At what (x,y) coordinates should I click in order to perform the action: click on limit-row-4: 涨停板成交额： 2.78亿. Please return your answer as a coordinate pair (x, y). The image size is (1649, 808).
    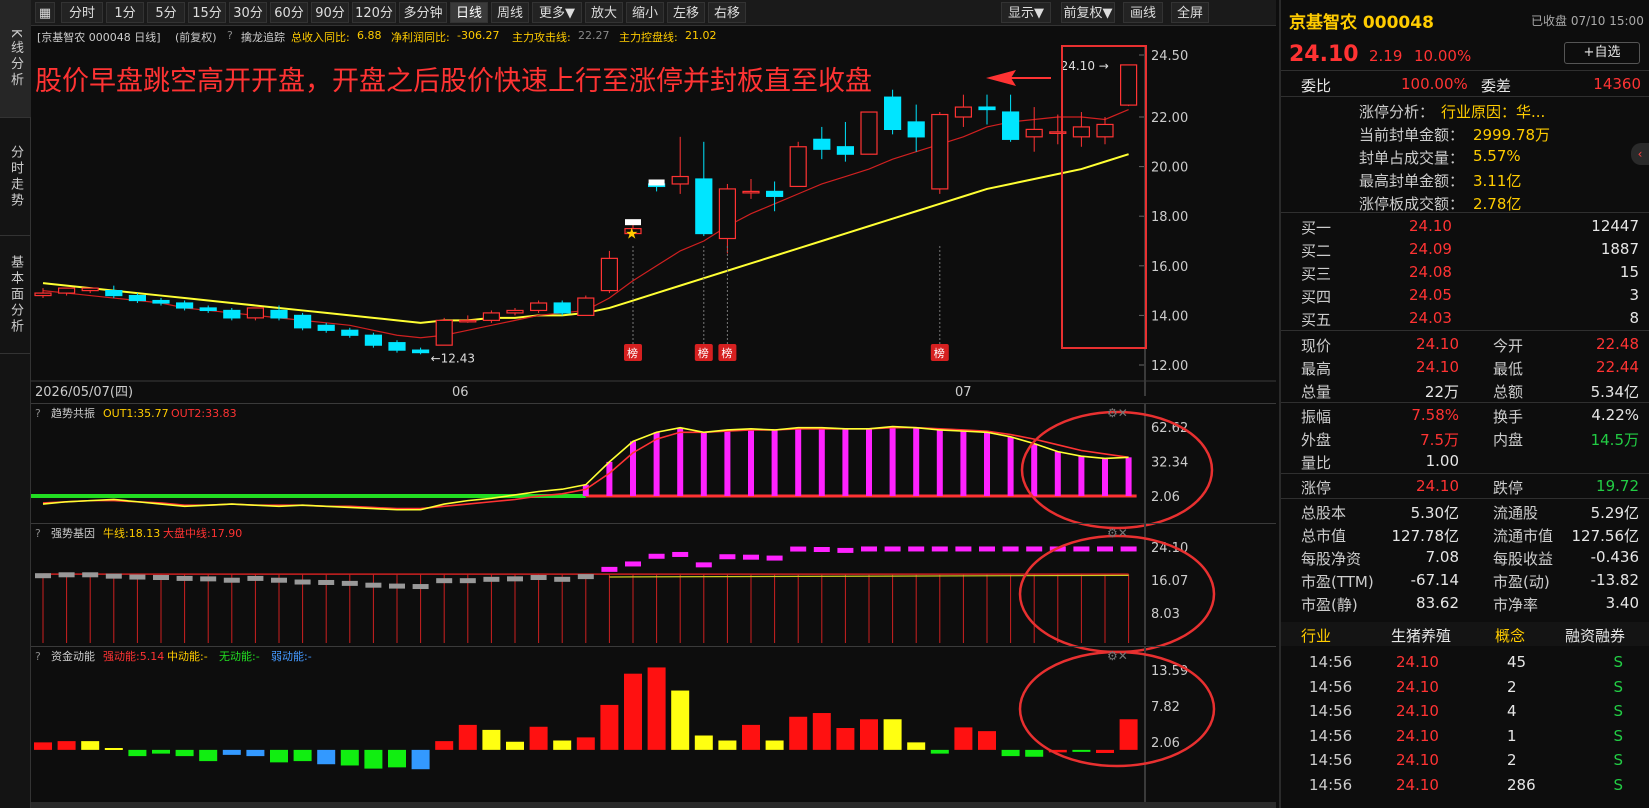
    Looking at the image, I should click on (1465, 202).